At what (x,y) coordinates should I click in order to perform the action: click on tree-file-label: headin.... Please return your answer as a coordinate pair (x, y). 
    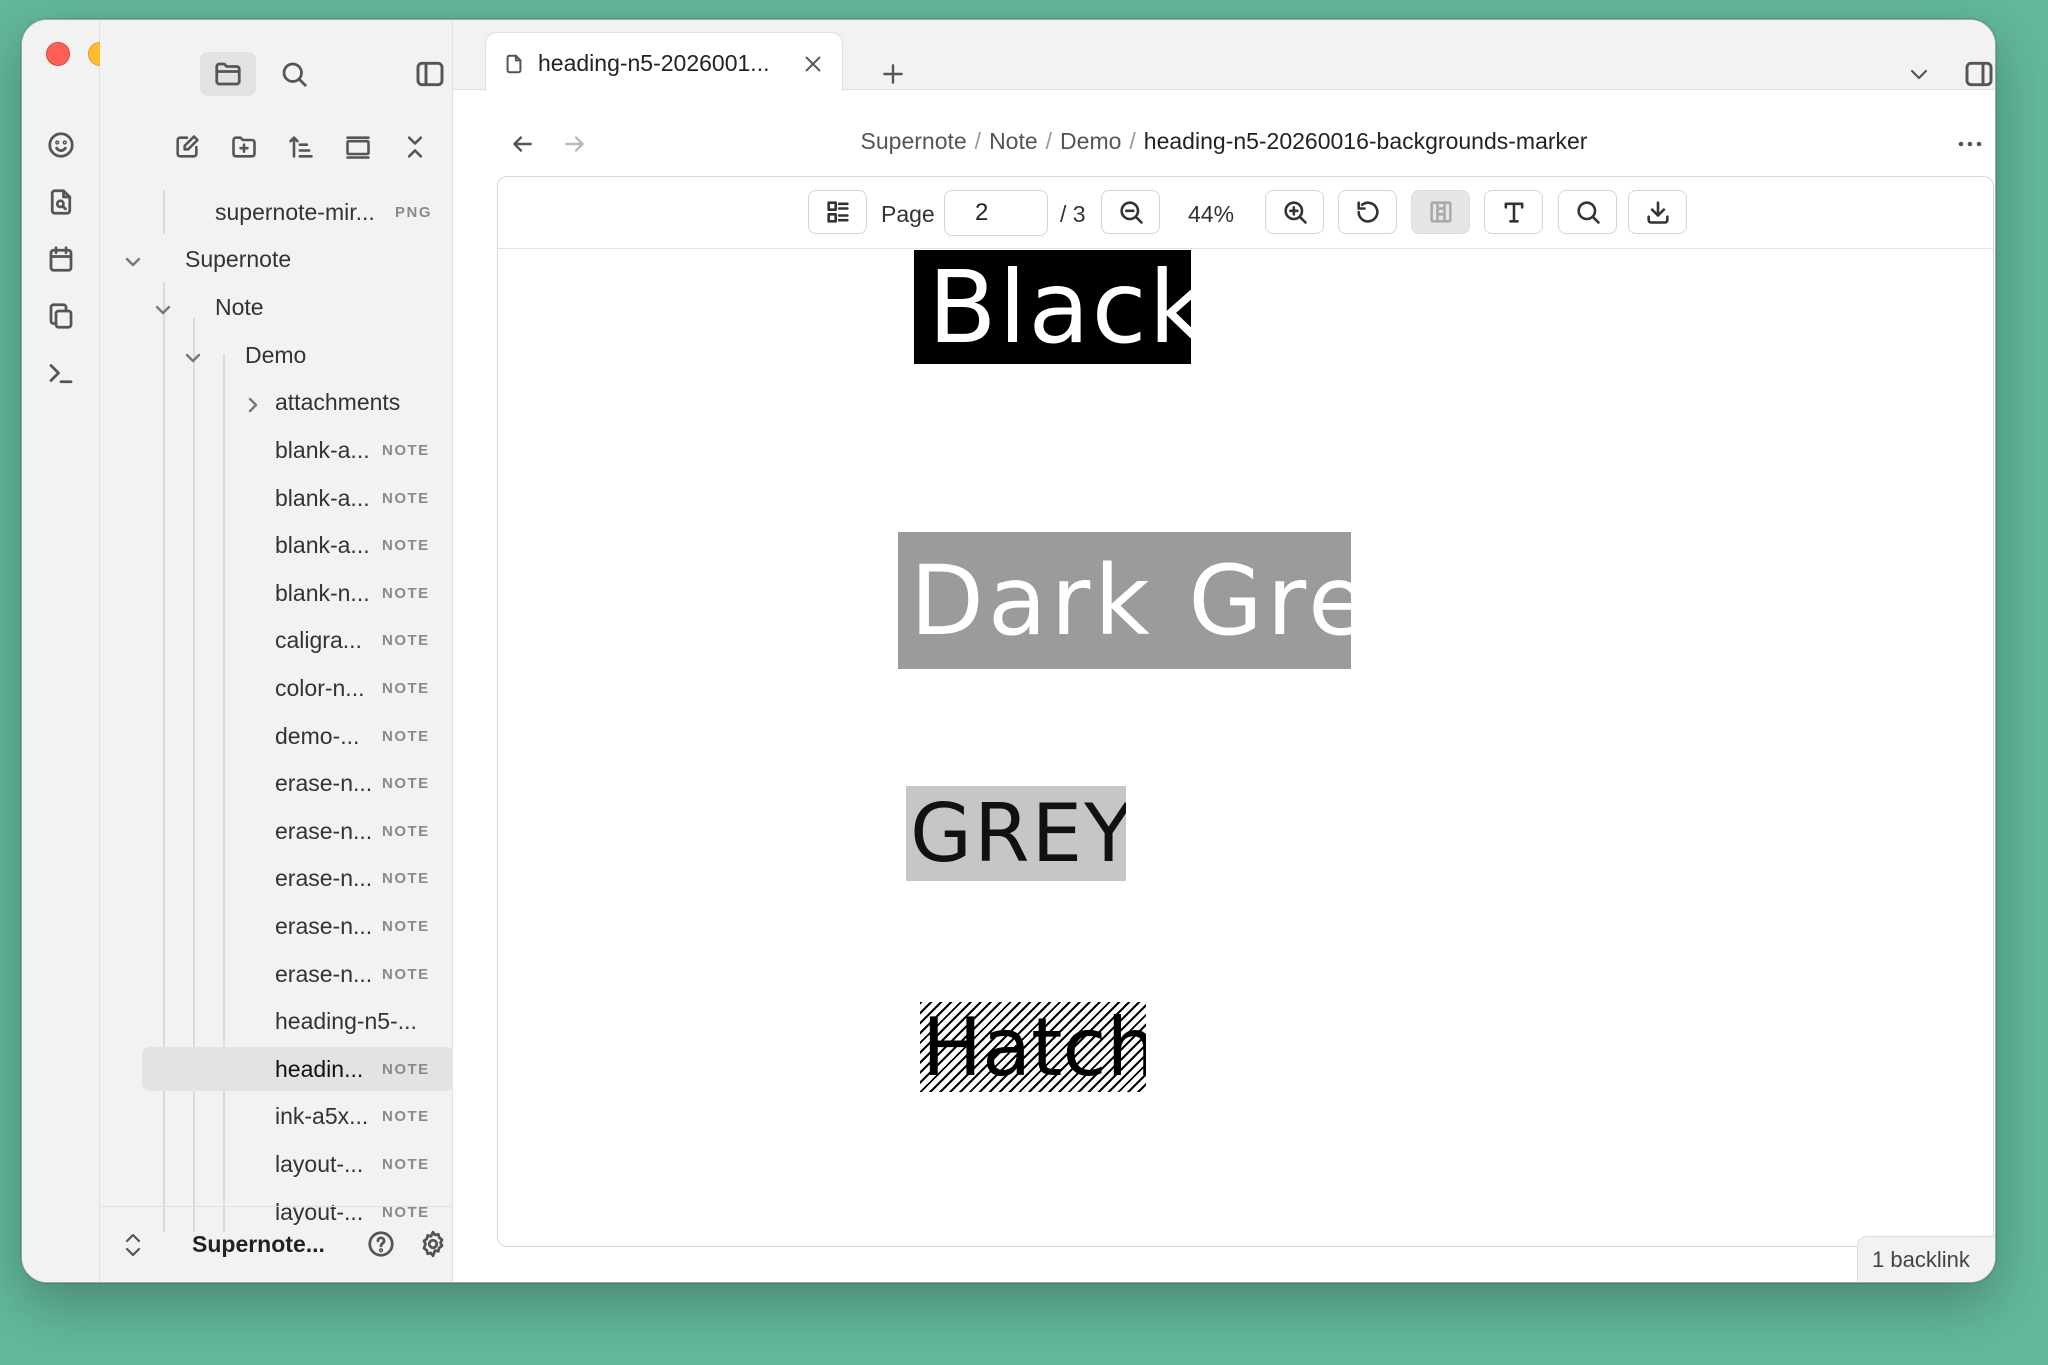
    Looking at the image, I should click on (319, 1068).